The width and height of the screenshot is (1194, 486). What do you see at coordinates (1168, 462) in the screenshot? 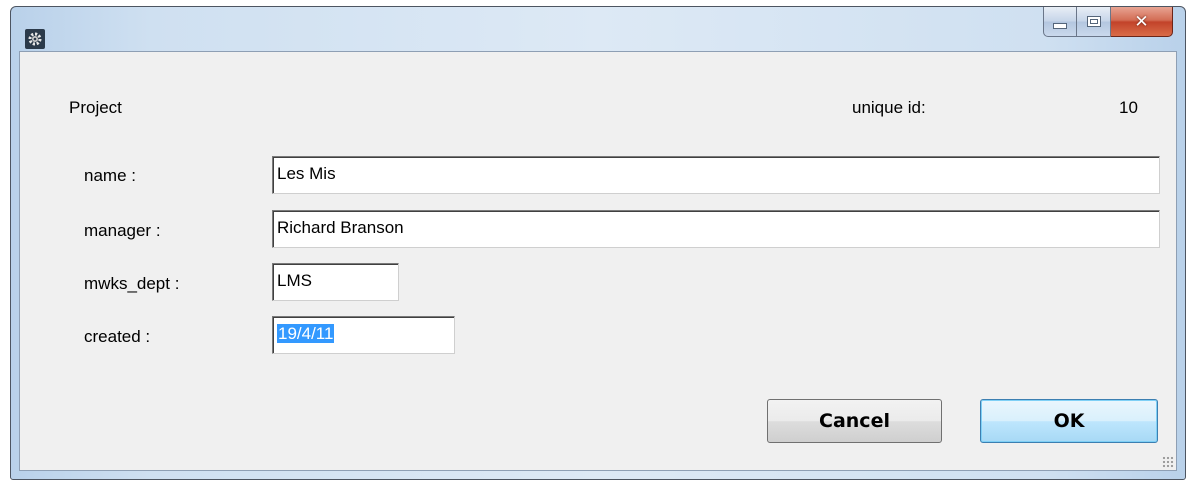
I see `resize-grip` at bounding box center [1168, 462].